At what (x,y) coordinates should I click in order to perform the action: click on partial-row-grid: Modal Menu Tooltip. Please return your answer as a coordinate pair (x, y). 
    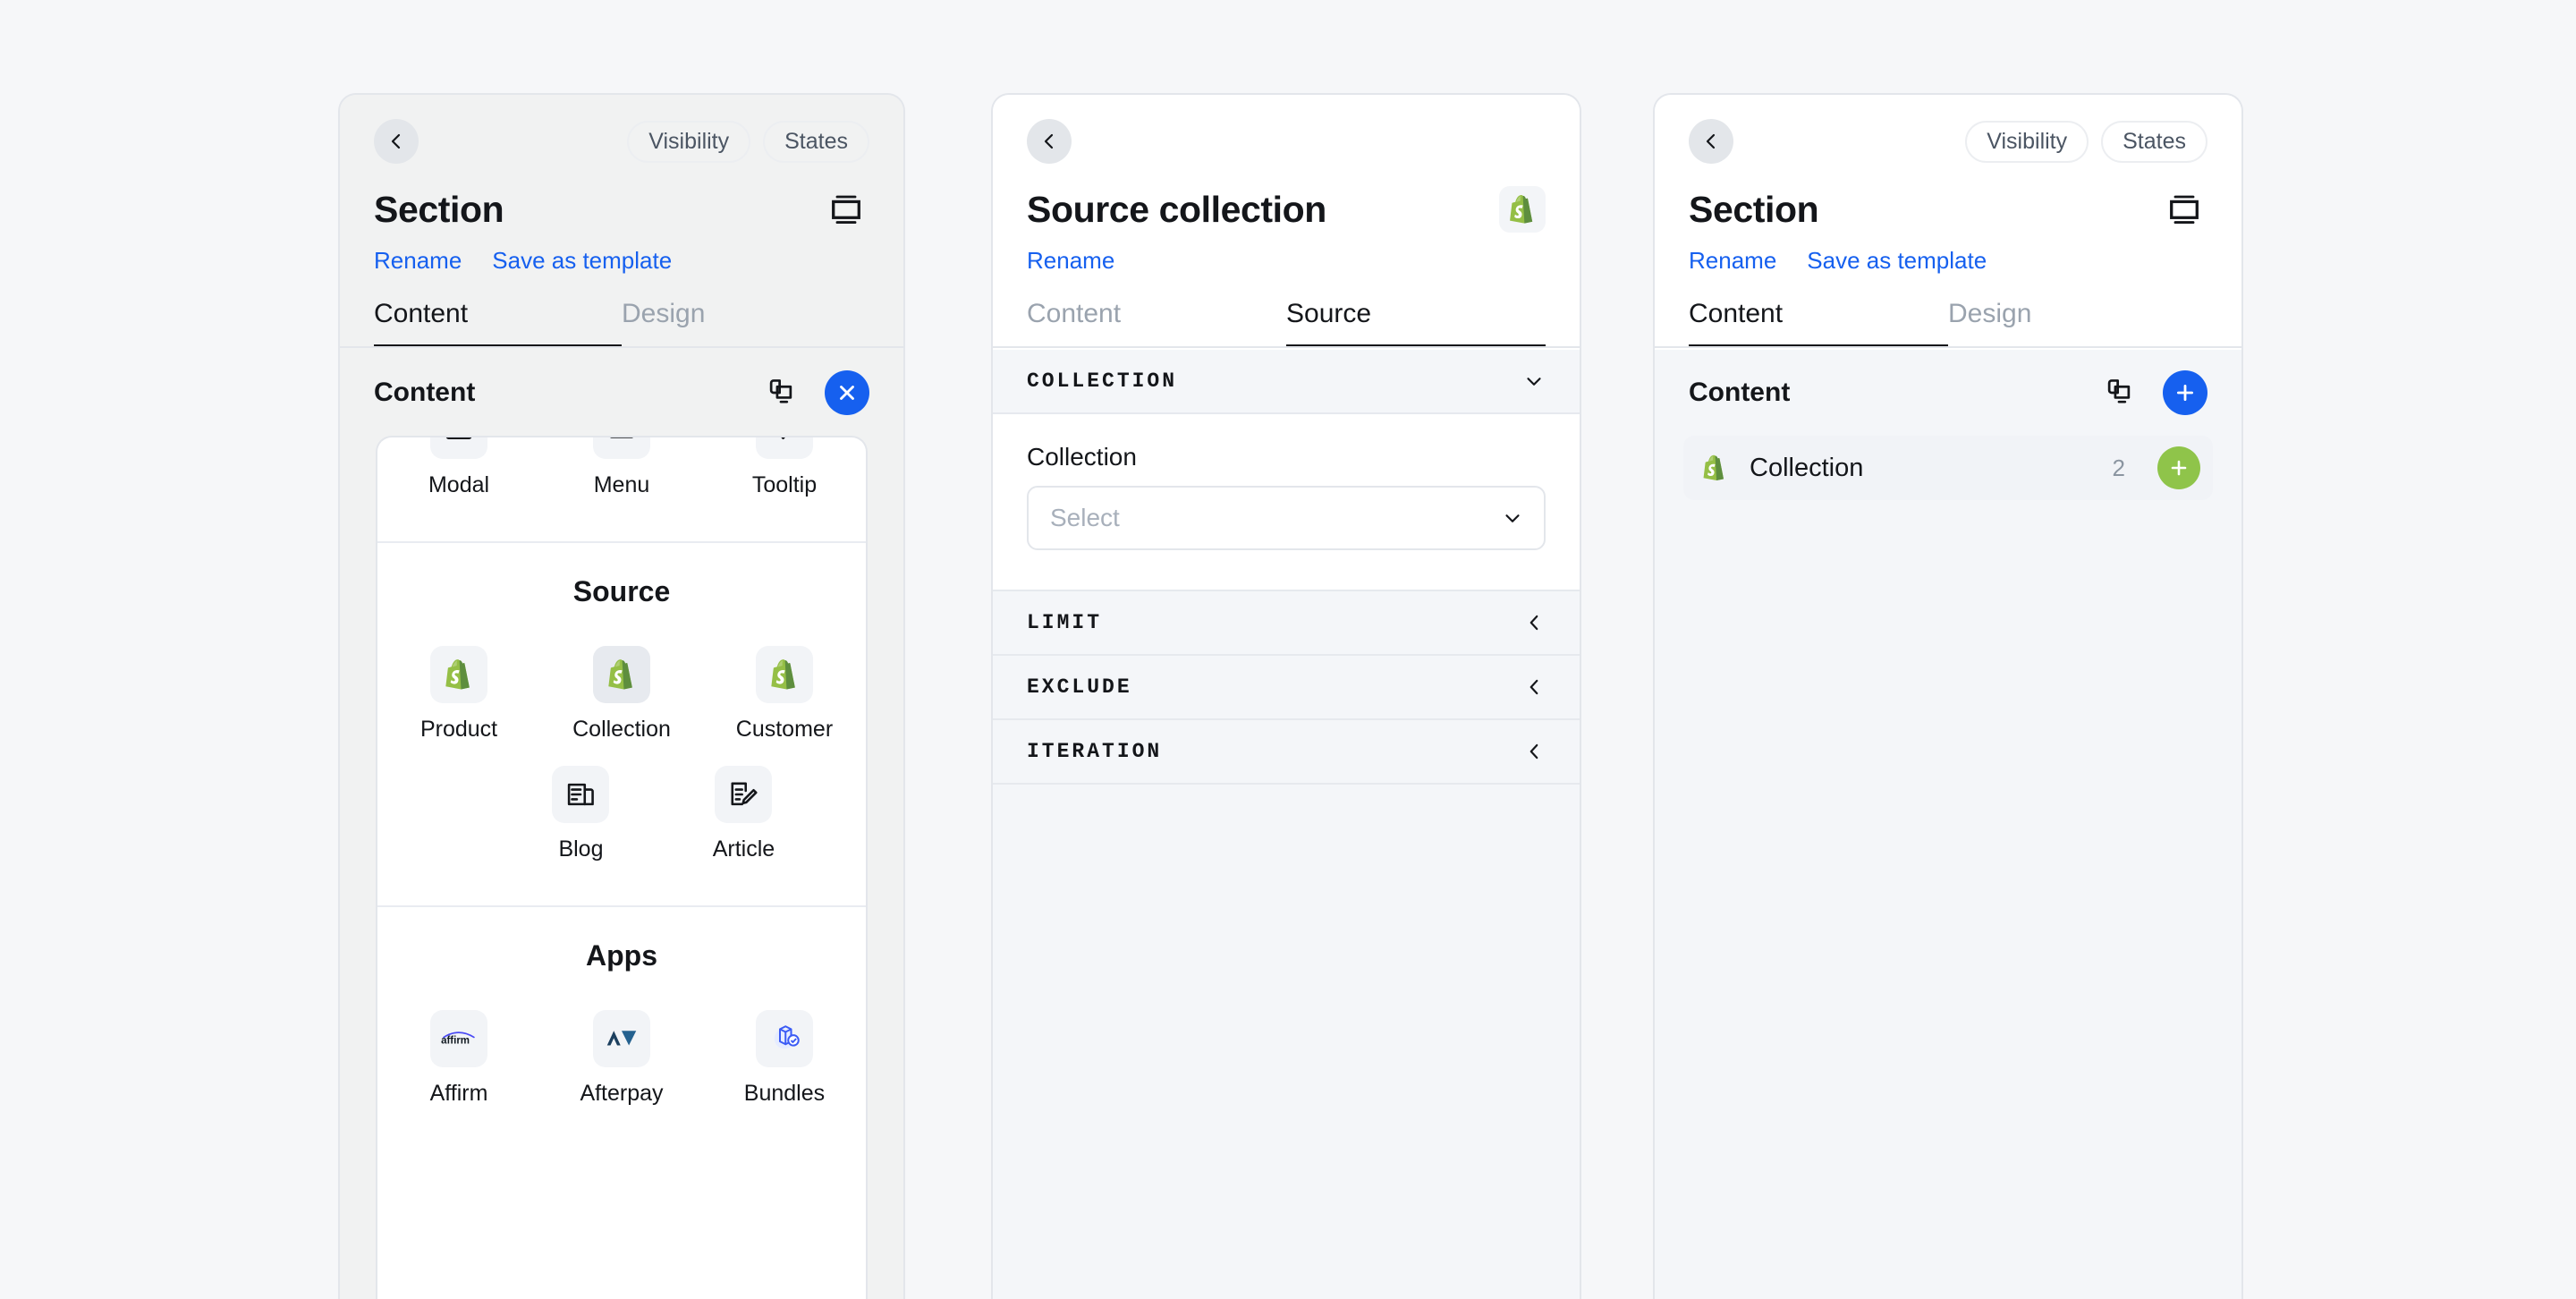
    Looking at the image, I should click on (621, 474).